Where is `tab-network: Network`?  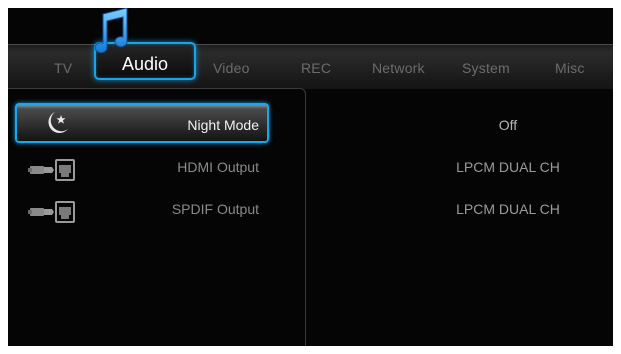 tab-network: Network is located at coordinates (398, 68).